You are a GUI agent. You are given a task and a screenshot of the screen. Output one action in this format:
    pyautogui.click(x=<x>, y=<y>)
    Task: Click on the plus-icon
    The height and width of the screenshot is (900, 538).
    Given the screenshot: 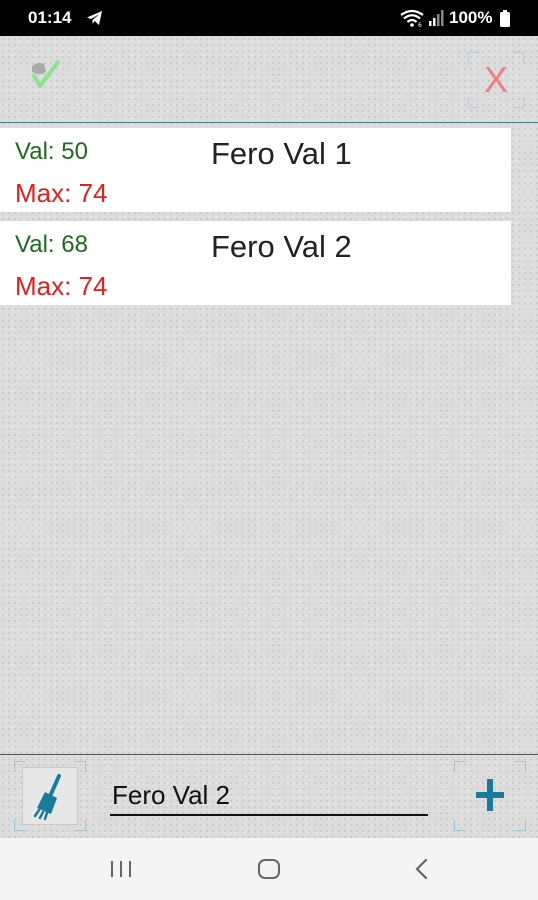 What is the action you would take?
    pyautogui.click(x=490, y=795)
    